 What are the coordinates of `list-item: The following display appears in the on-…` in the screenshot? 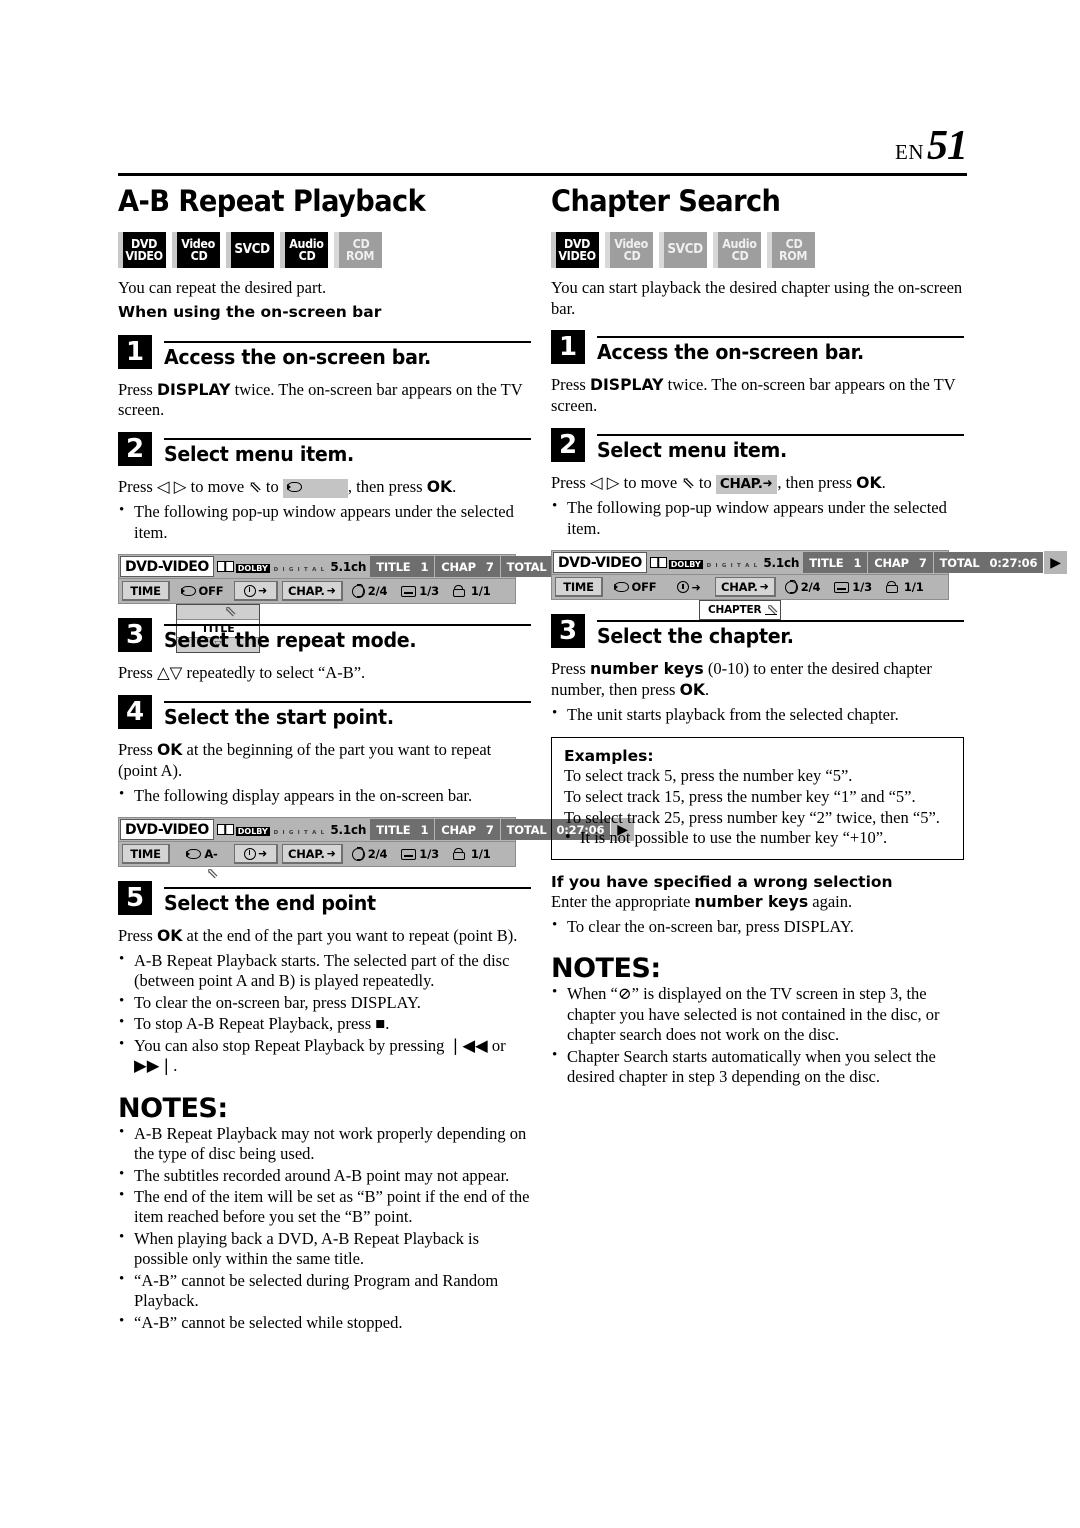 It's located at (324, 795).